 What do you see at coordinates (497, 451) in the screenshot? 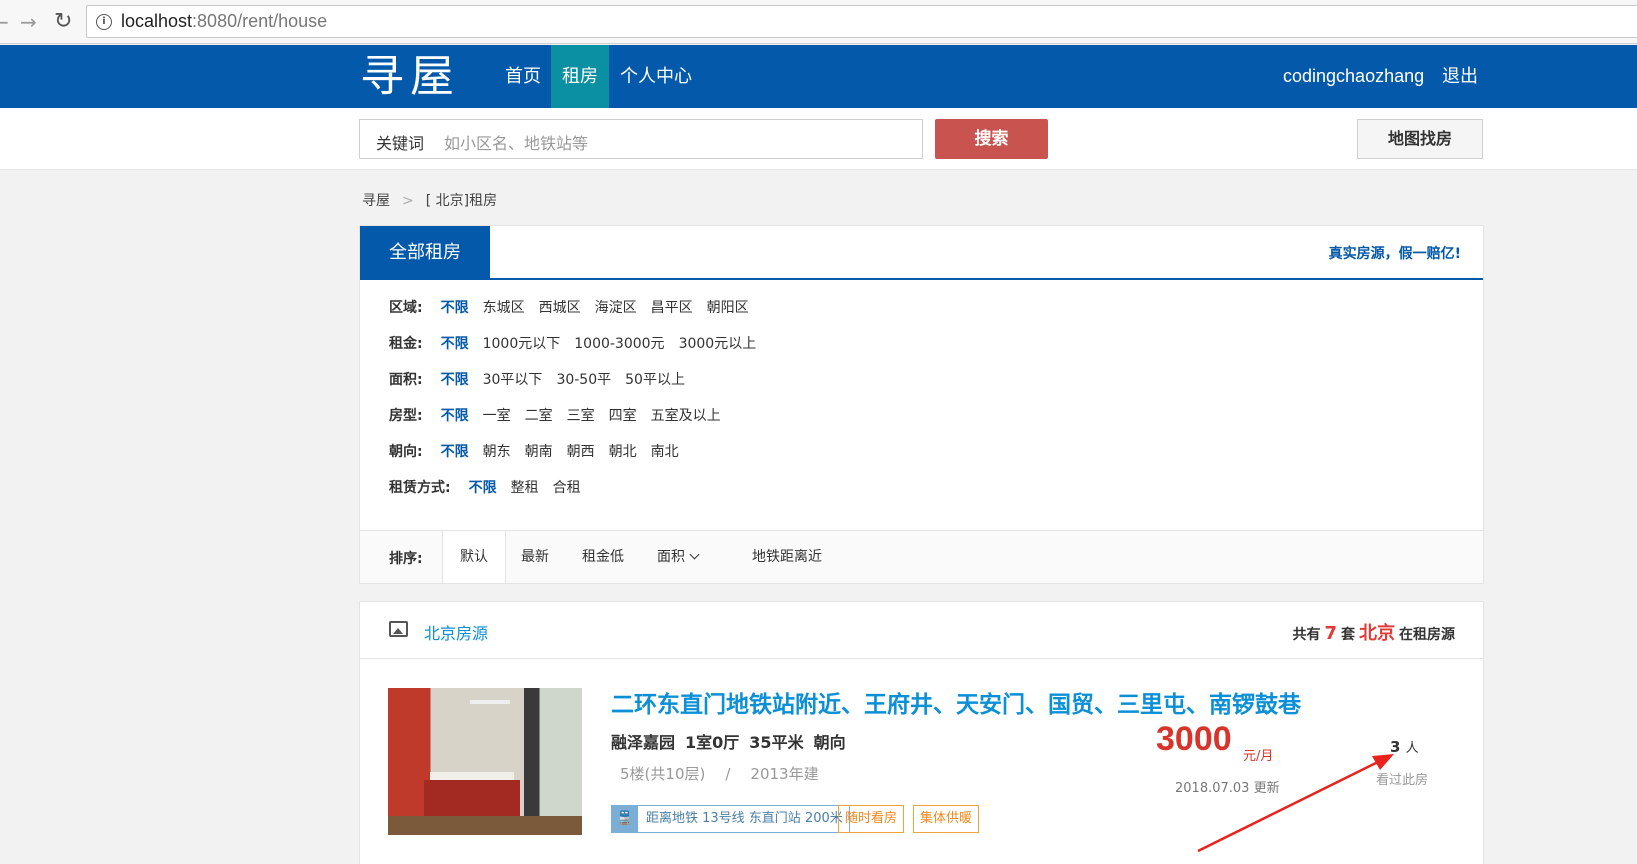
I see `filter-option: 朝东` at bounding box center [497, 451].